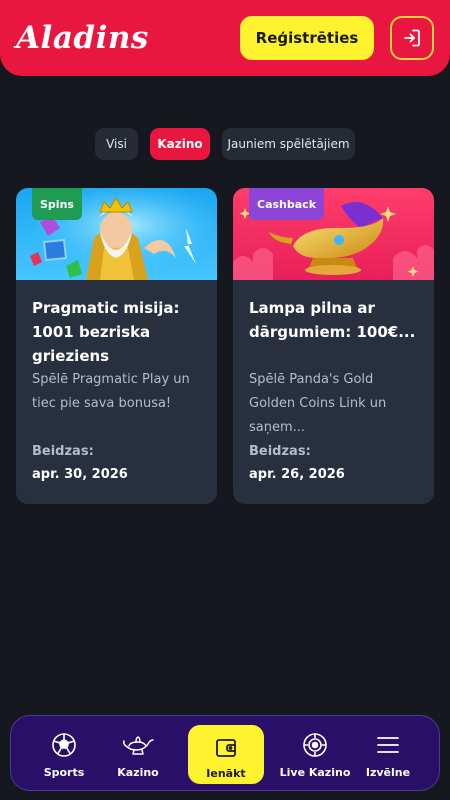 The height and width of the screenshot is (800, 450). Describe the element at coordinates (297, 474) in the screenshot. I see `promo-deadline-date: apr. 26, 2026` at that location.